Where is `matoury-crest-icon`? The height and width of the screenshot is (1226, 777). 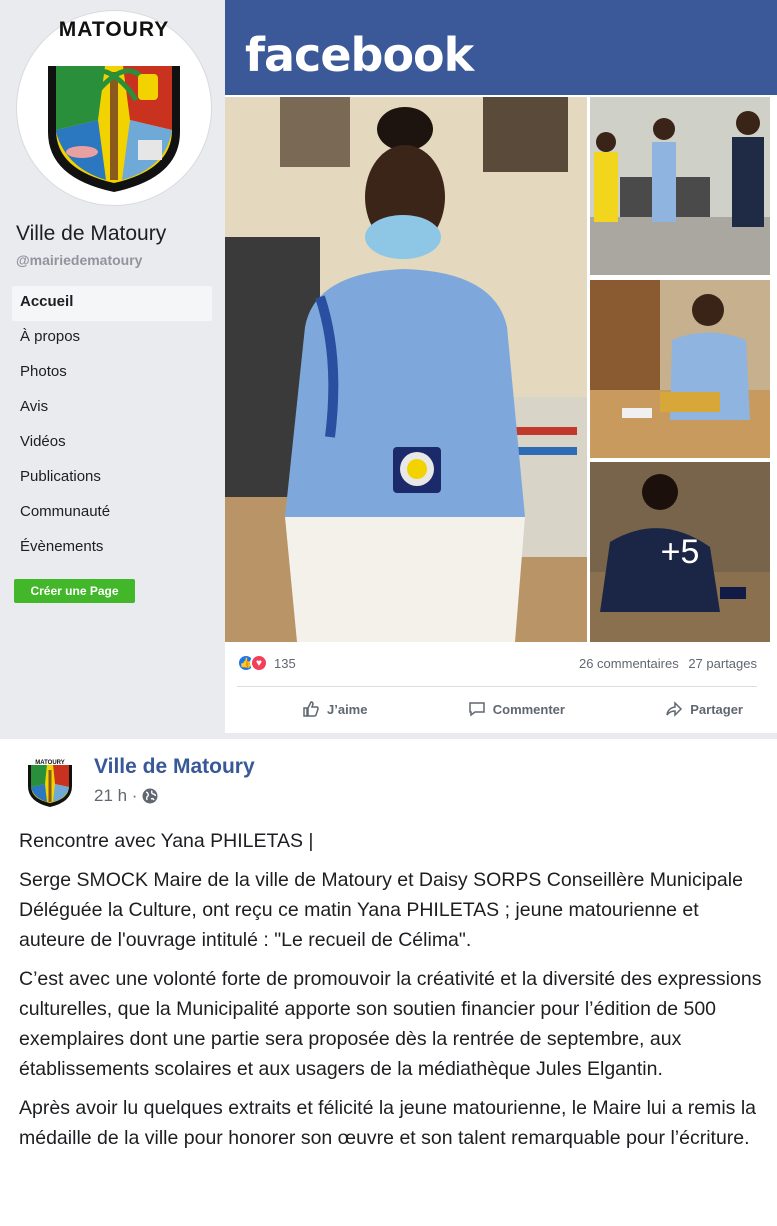 matoury-crest-icon is located at coordinates (114, 121).